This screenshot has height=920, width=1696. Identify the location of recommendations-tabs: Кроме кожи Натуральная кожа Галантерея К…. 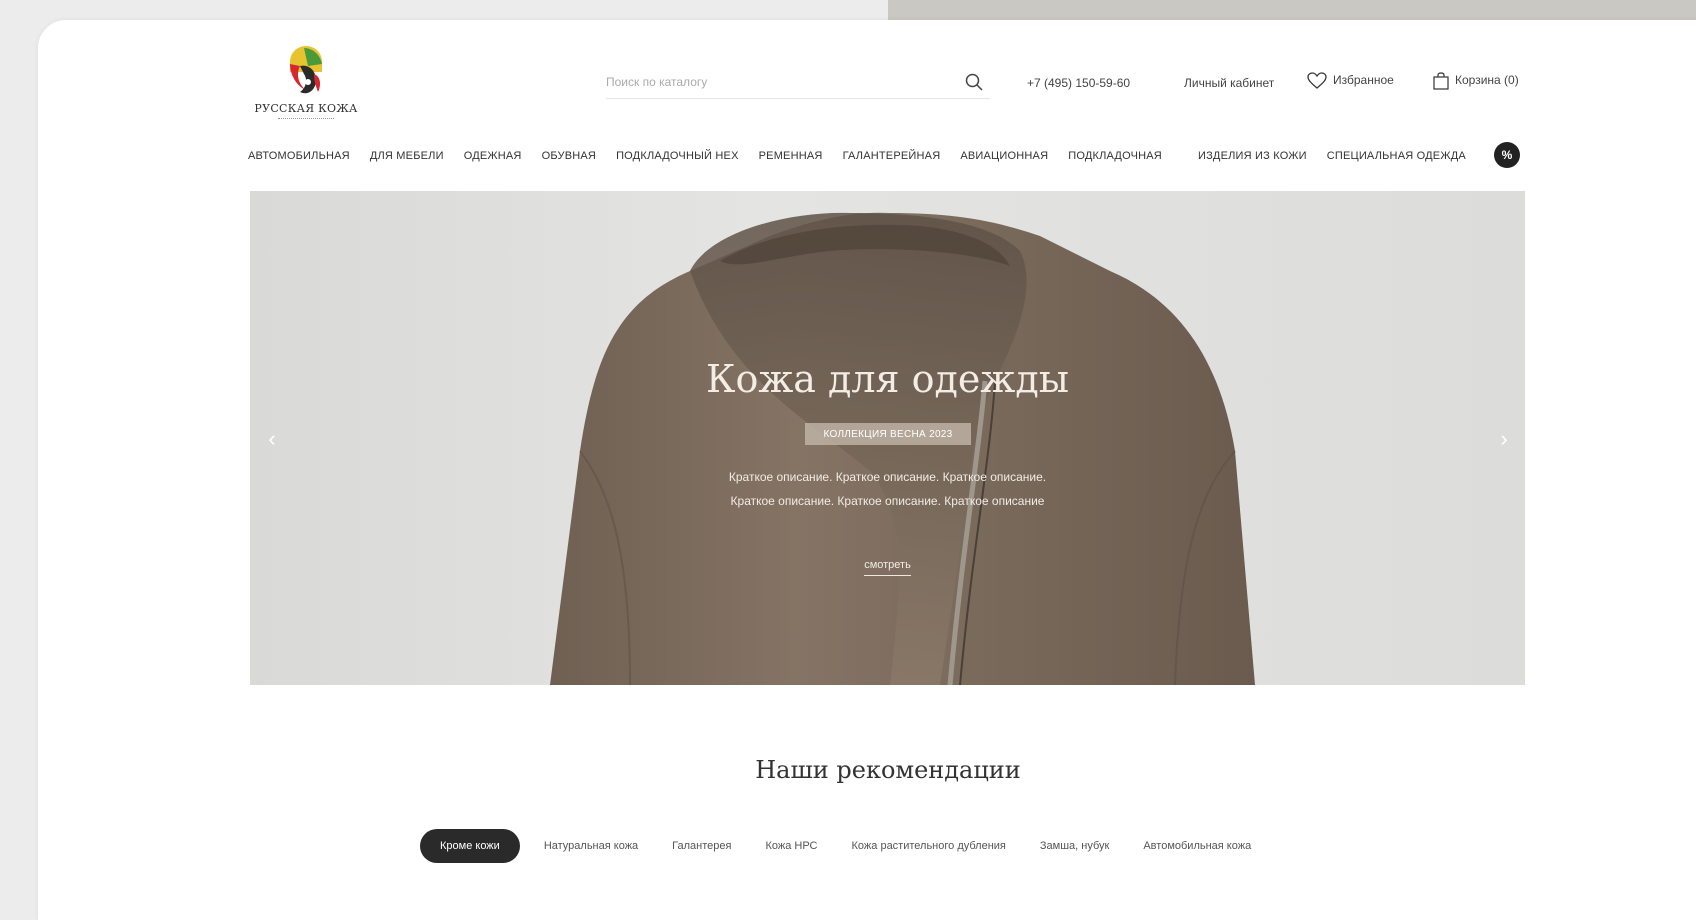
(852, 846).